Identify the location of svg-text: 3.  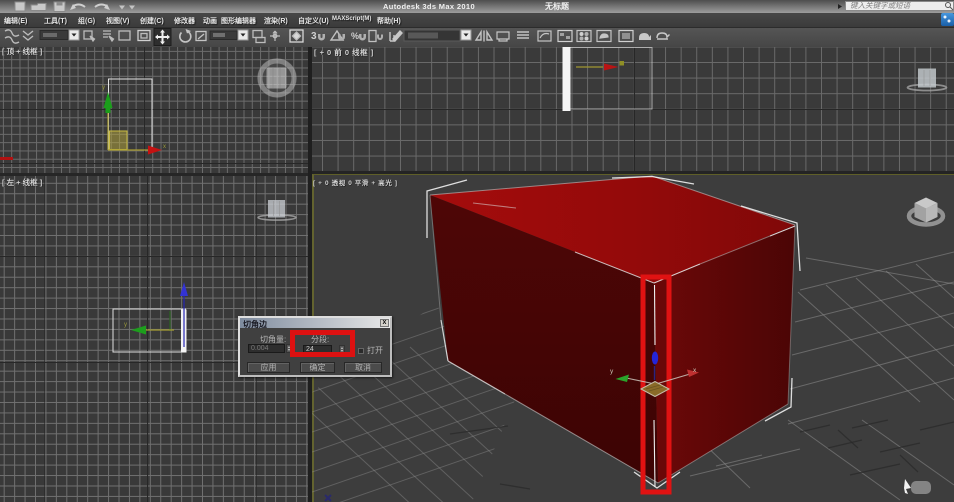
(314, 36).